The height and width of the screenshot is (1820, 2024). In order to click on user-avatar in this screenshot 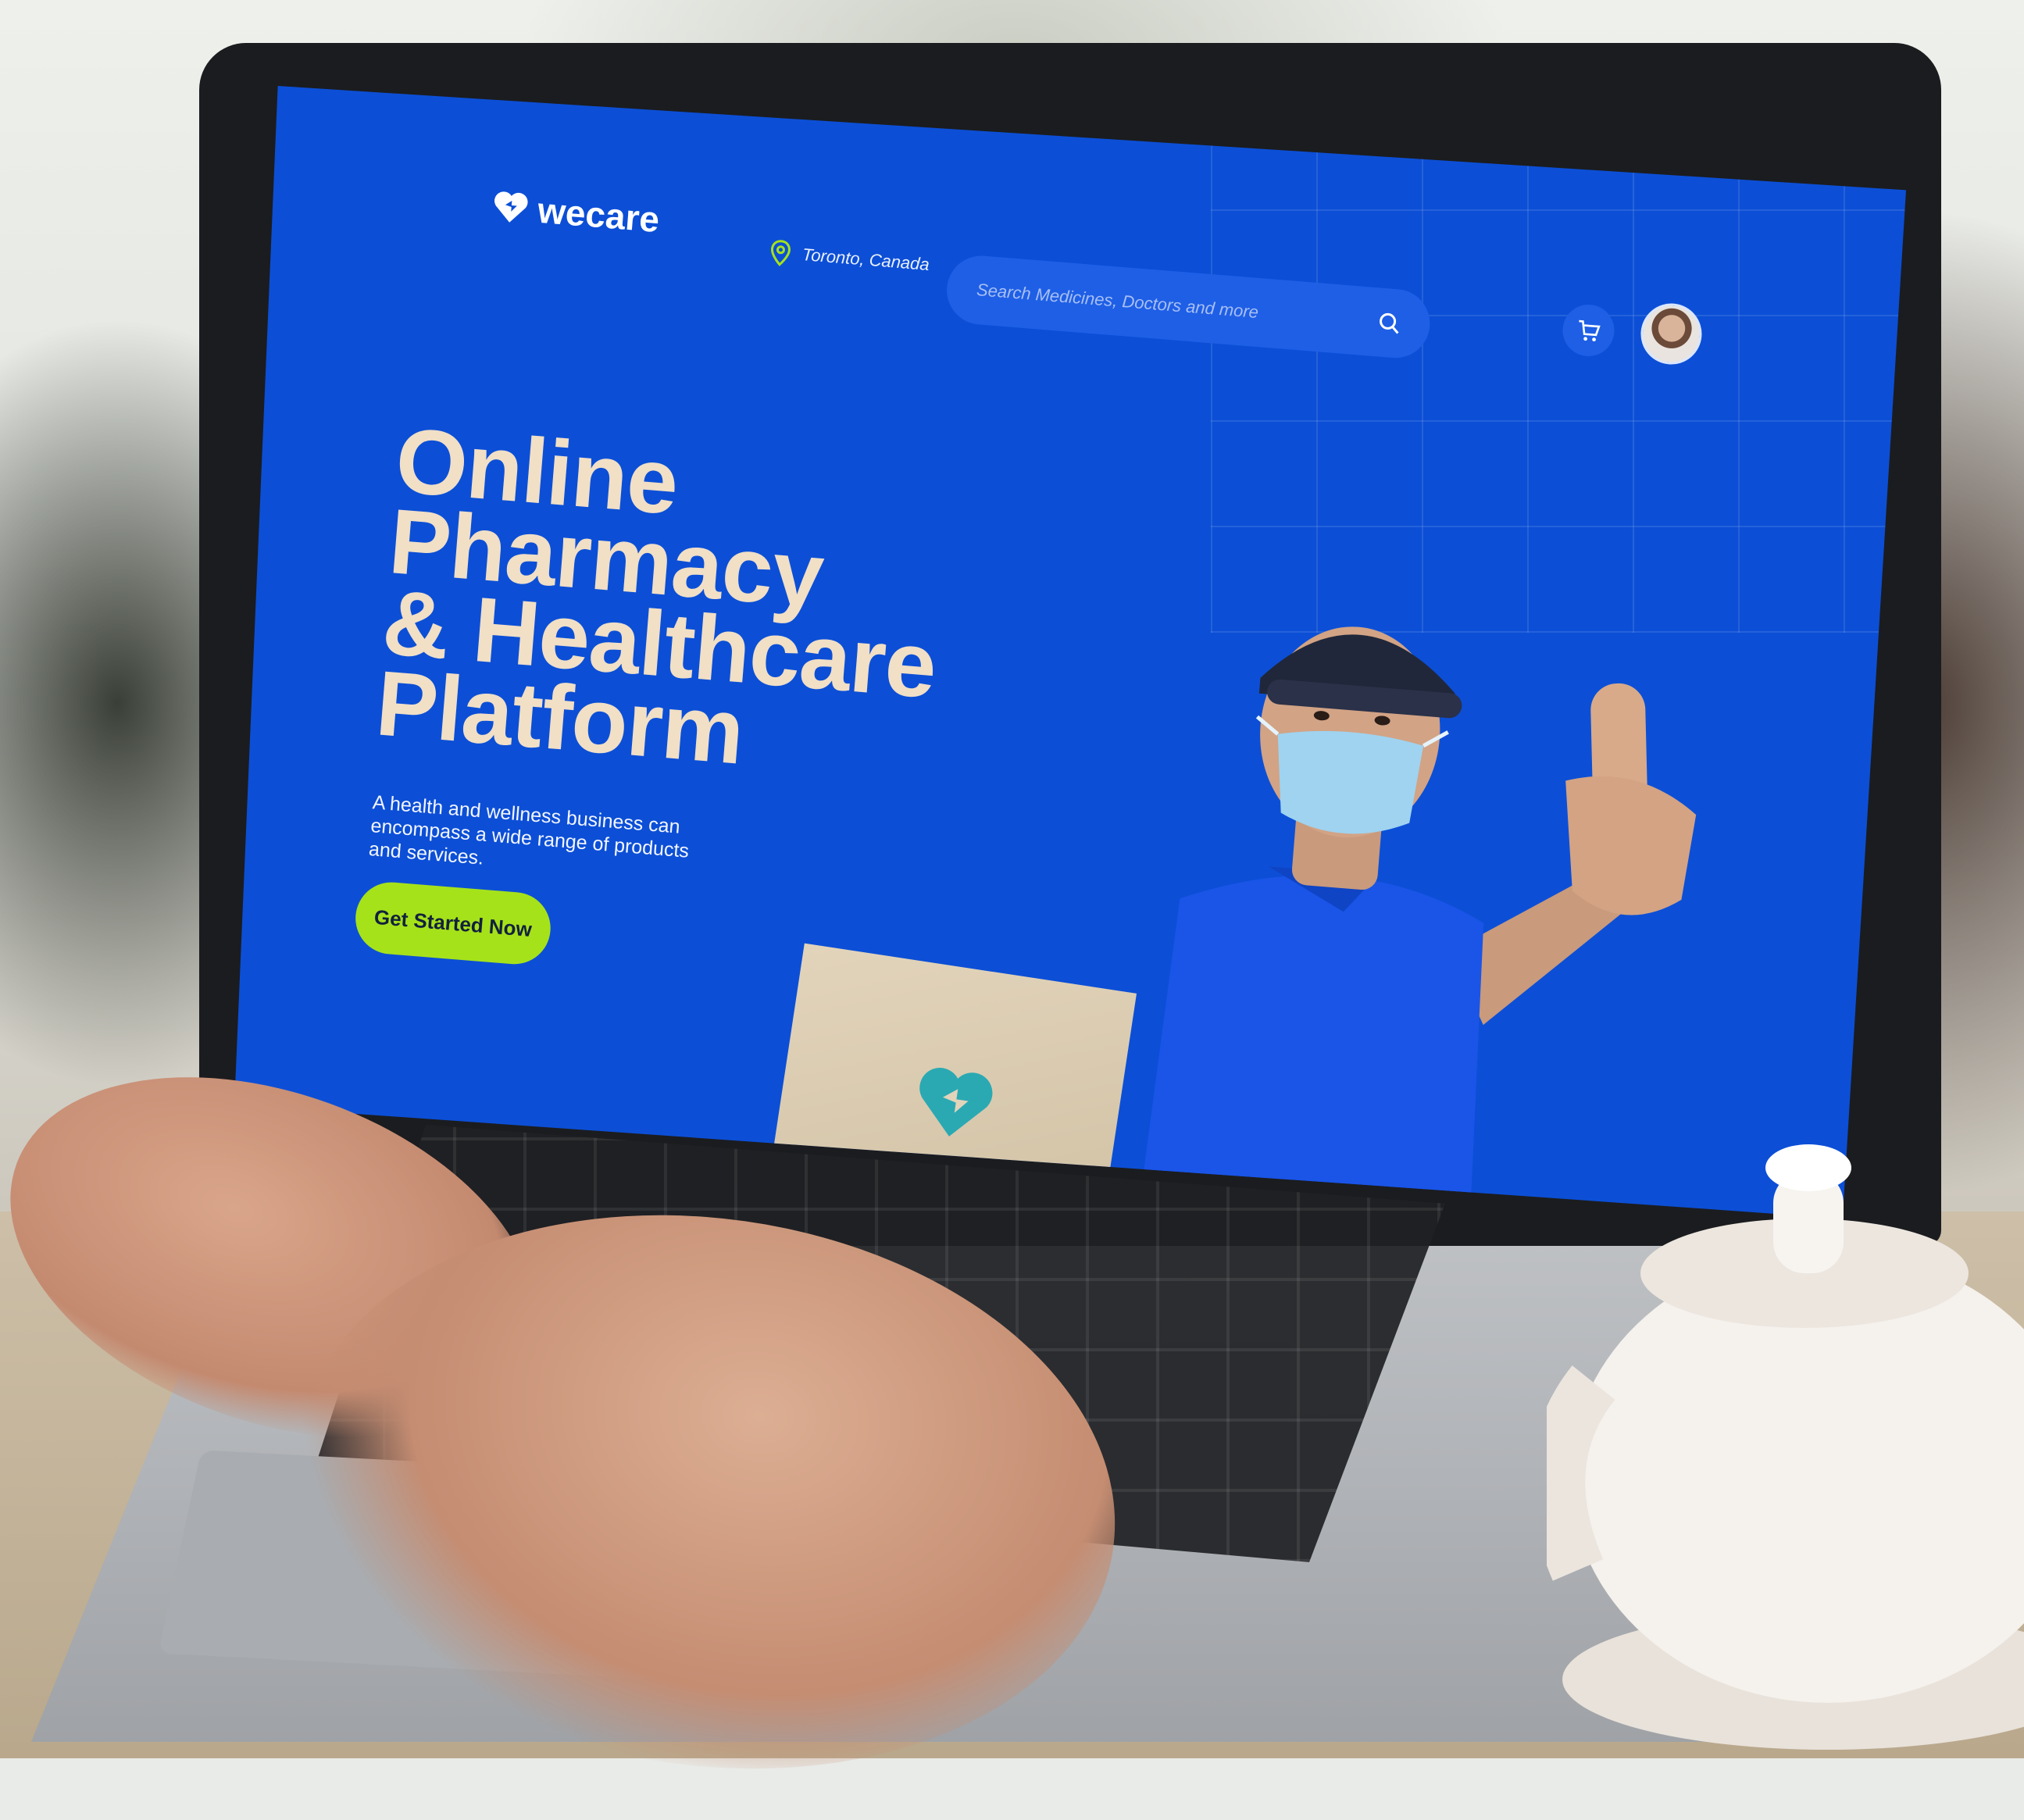, I will do `click(1672, 334)`.